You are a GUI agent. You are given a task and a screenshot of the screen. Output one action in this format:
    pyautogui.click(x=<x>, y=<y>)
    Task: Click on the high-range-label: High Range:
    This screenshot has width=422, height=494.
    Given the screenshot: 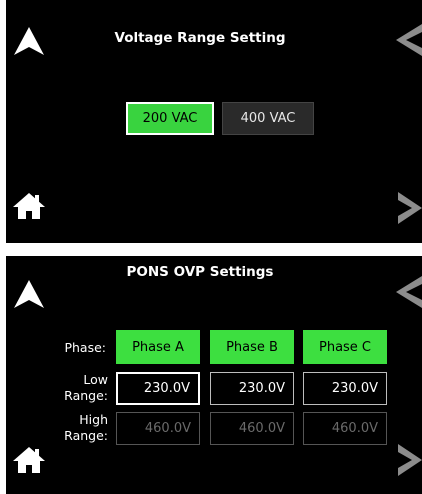 What is the action you would take?
    pyautogui.click(x=81, y=428)
    